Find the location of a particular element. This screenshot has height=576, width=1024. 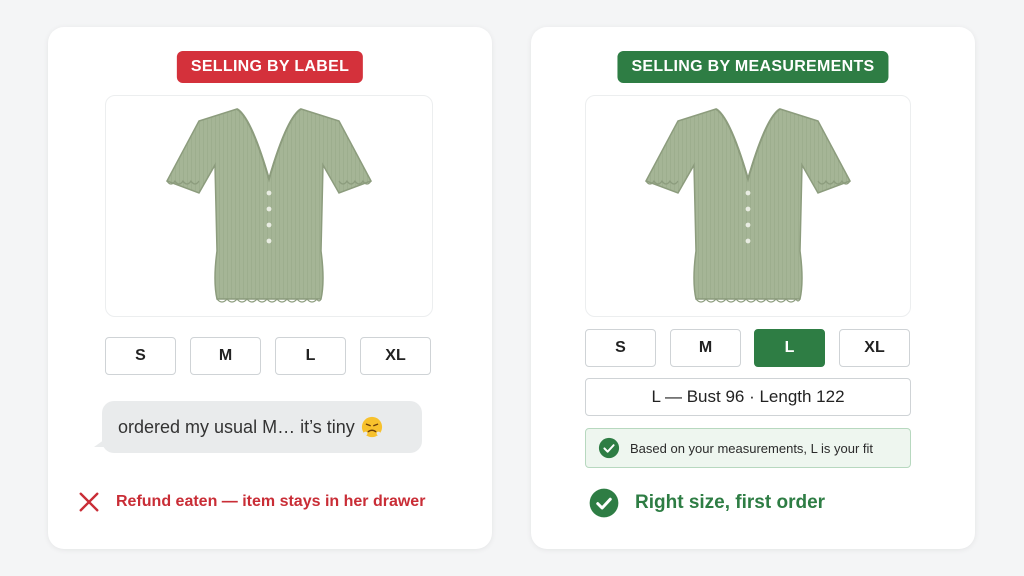

positive-outcome-text: Right size, first order is located at coordinates (730, 502).